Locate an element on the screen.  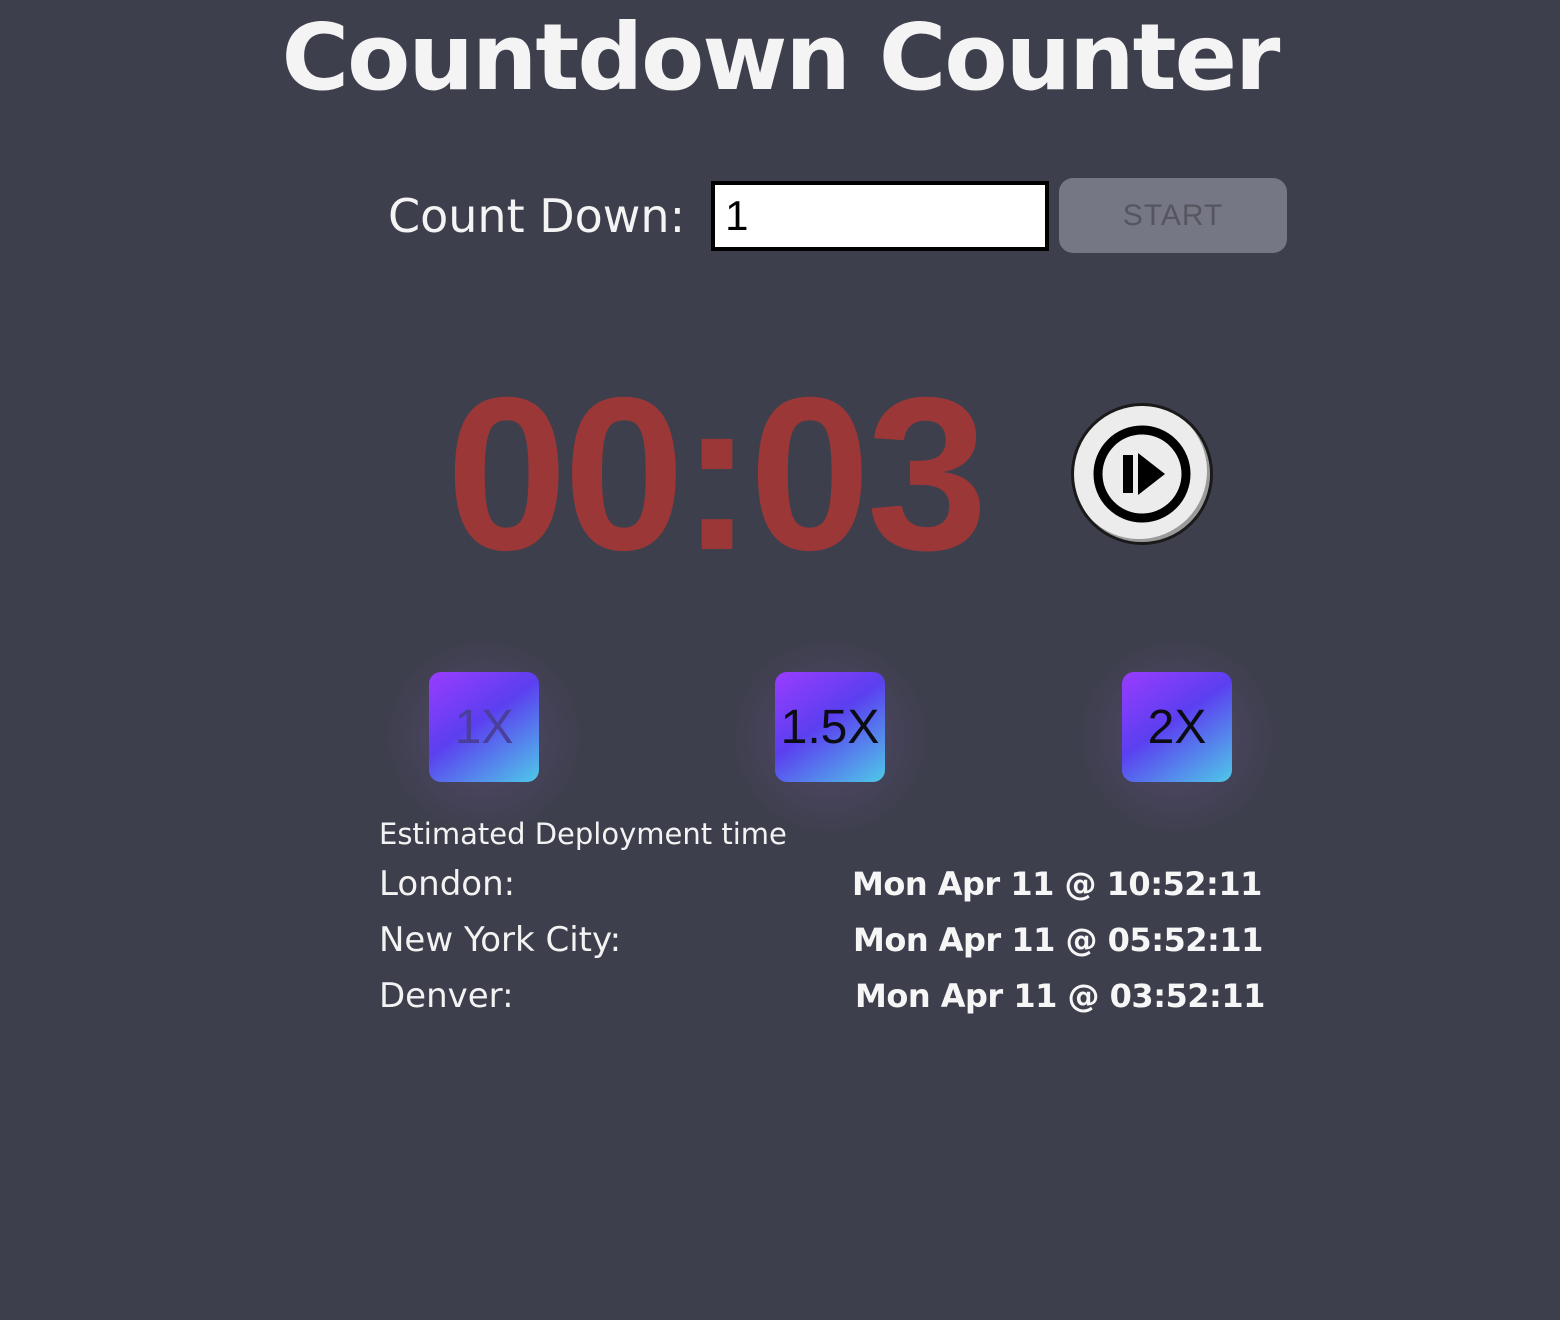
speed-2x-button: 2X is located at coordinates (1177, 727).